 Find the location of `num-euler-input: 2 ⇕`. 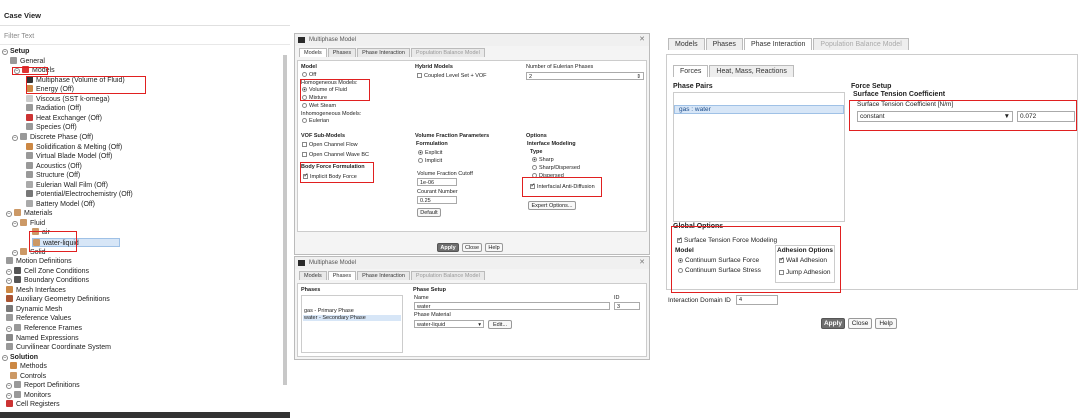

num-euler-input: 2 ⇕ is located at coordinates (585, 76).